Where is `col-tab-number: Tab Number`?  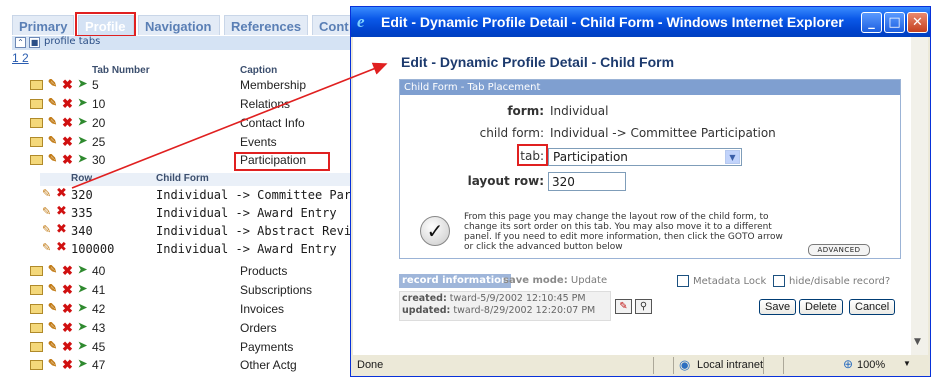 col-tab-number: Tab Number is located at coordinates (121, 70).